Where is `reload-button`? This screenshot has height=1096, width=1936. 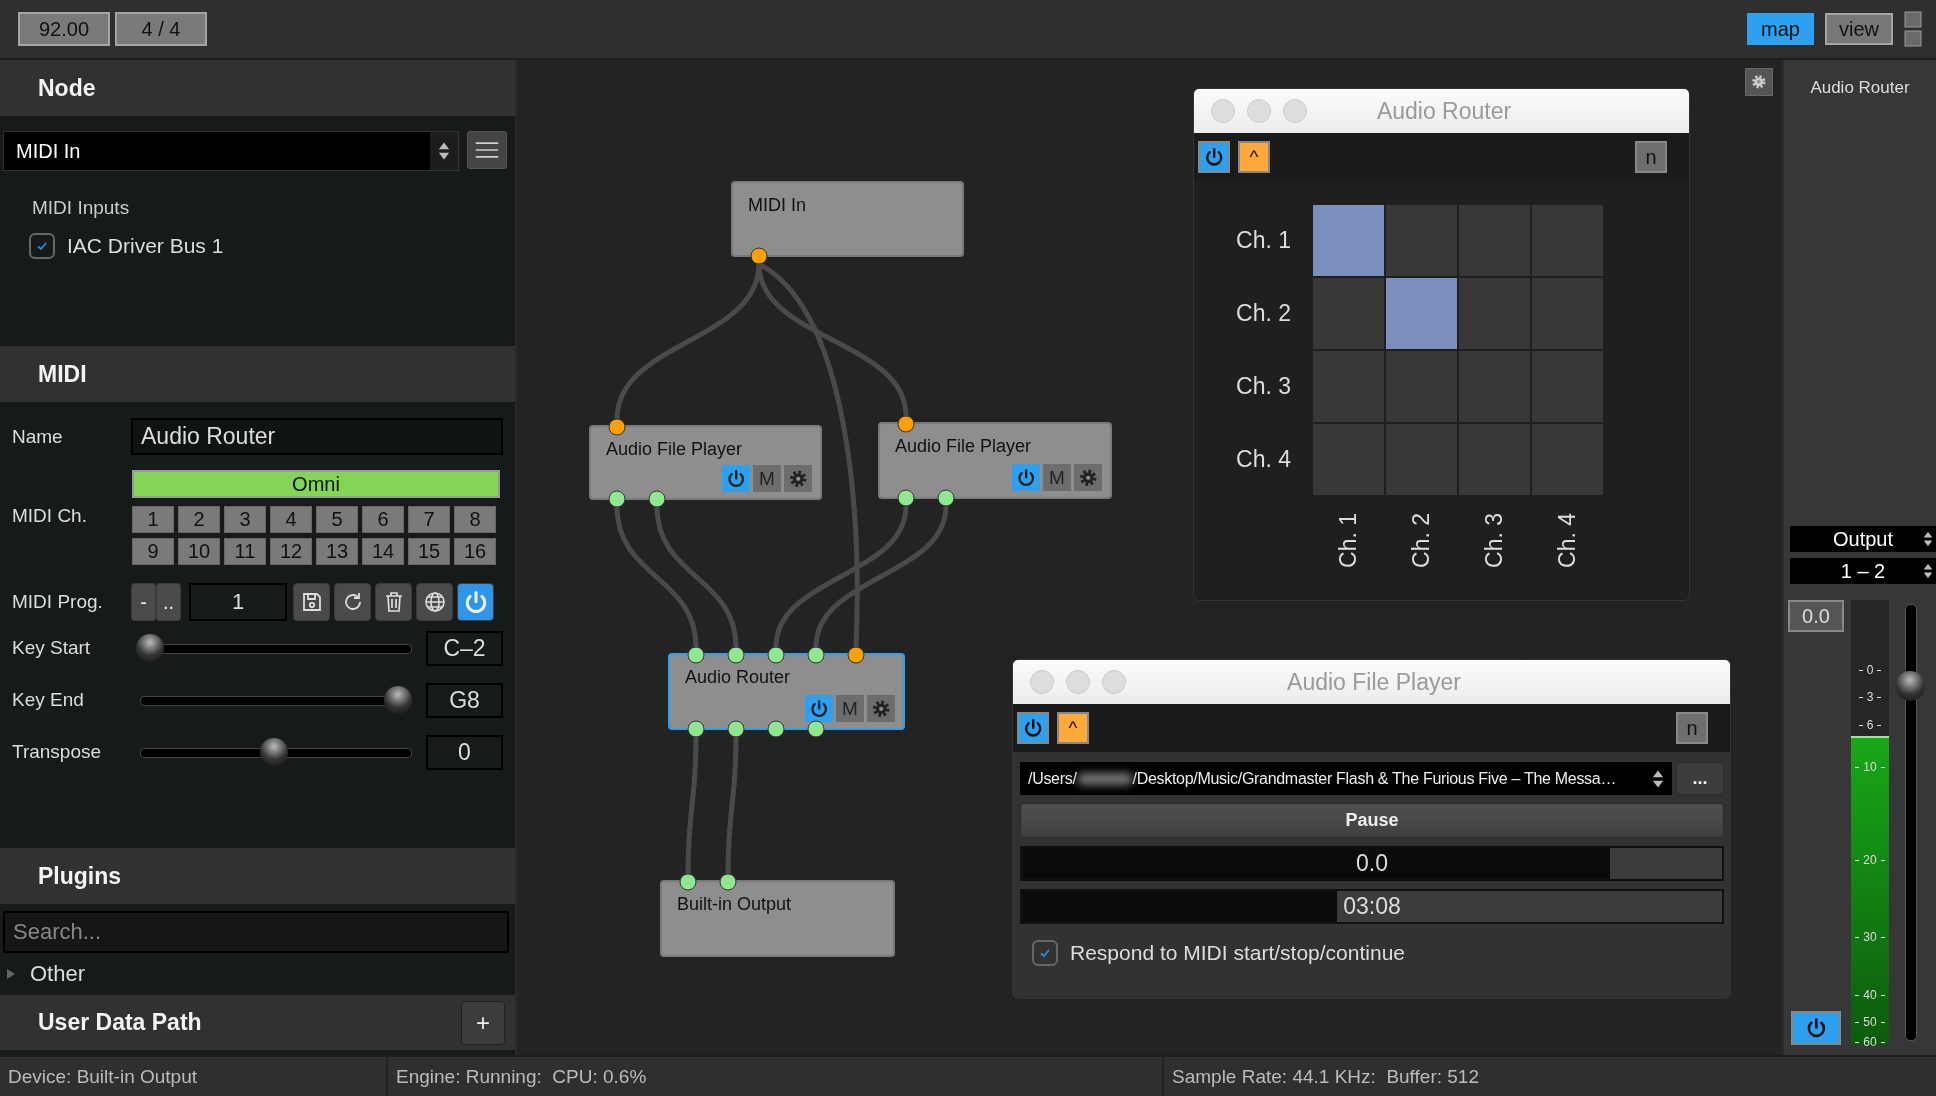 reload-button is located at coordinates (352, 602).